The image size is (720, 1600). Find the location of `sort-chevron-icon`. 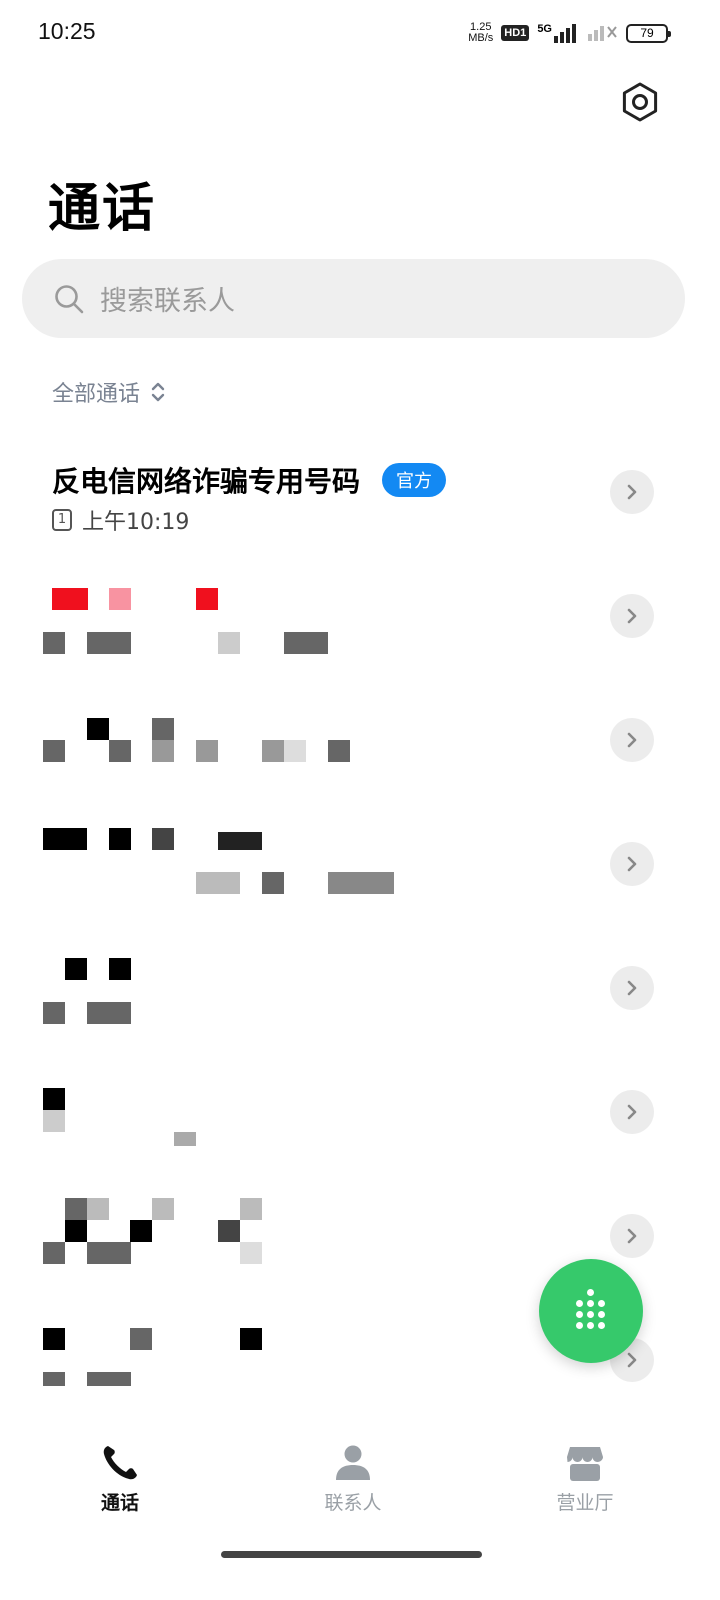

sort-chevron-icon is located at coordinates (158, 392).